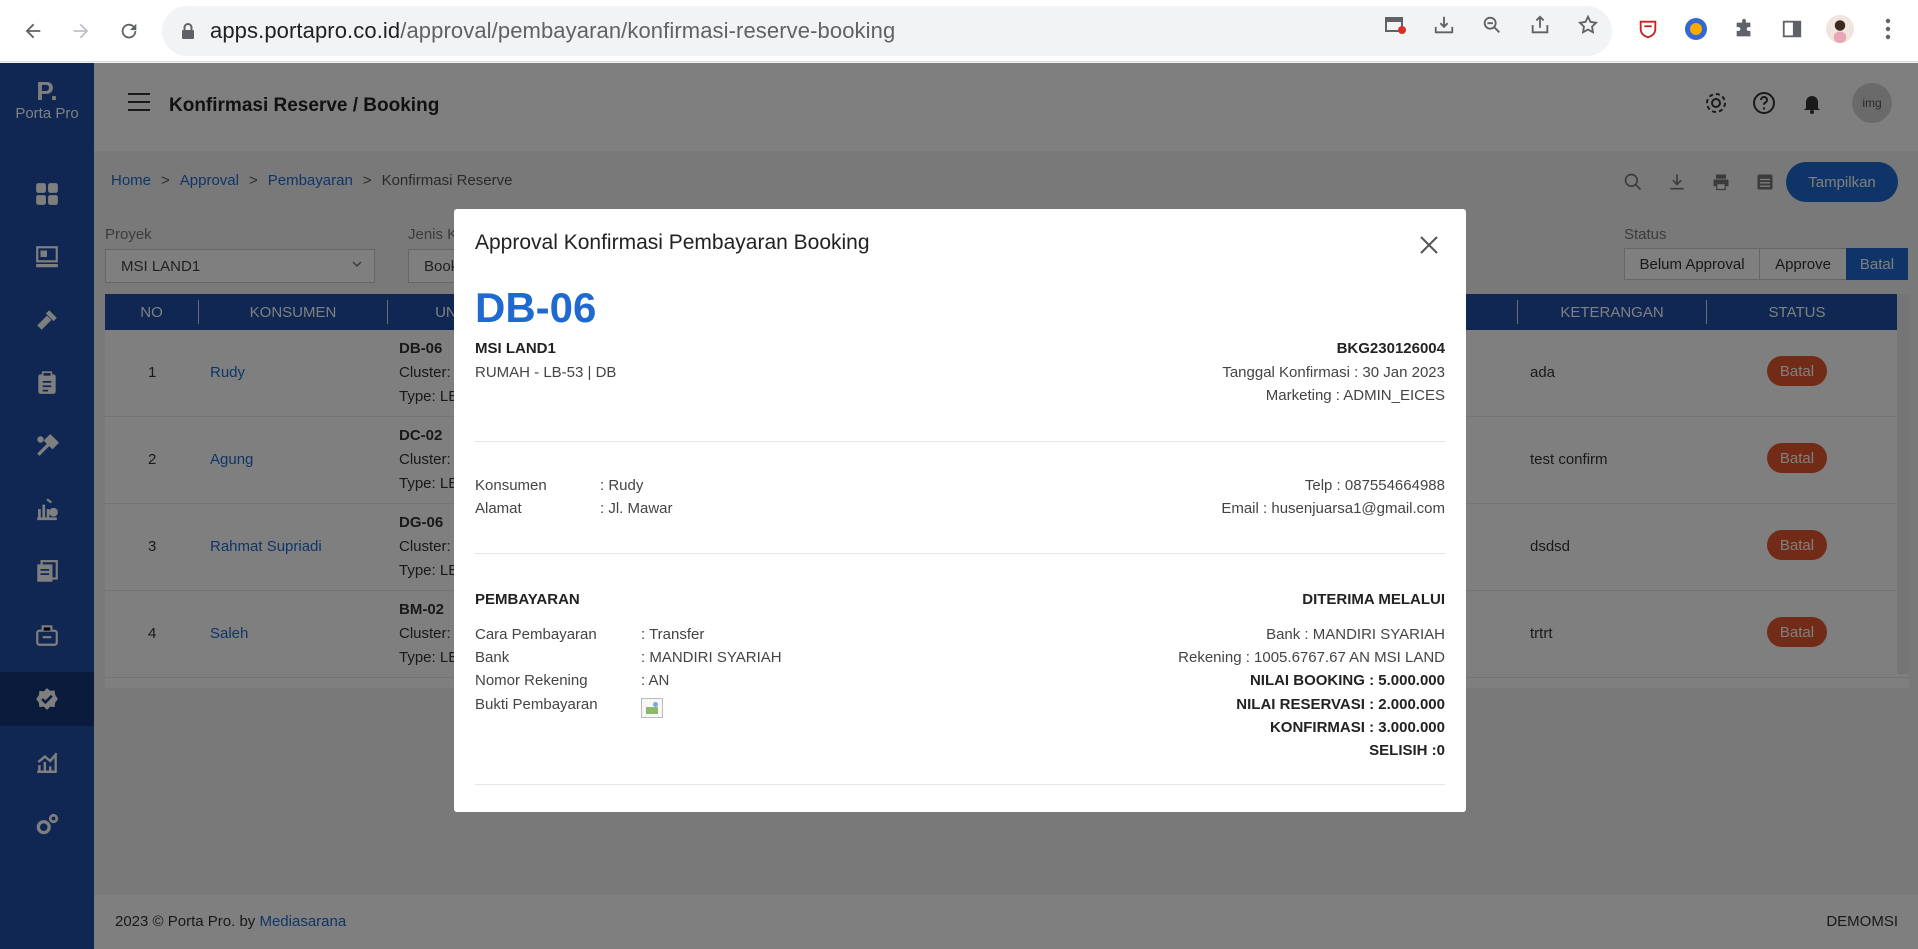 The width and height of the screenshot is (1918, 949). Describe the element at coordinates (1347, 680) in the screenshot. I see `nilai-booking: NILAI BOOKING : 5.000.000` at that location.